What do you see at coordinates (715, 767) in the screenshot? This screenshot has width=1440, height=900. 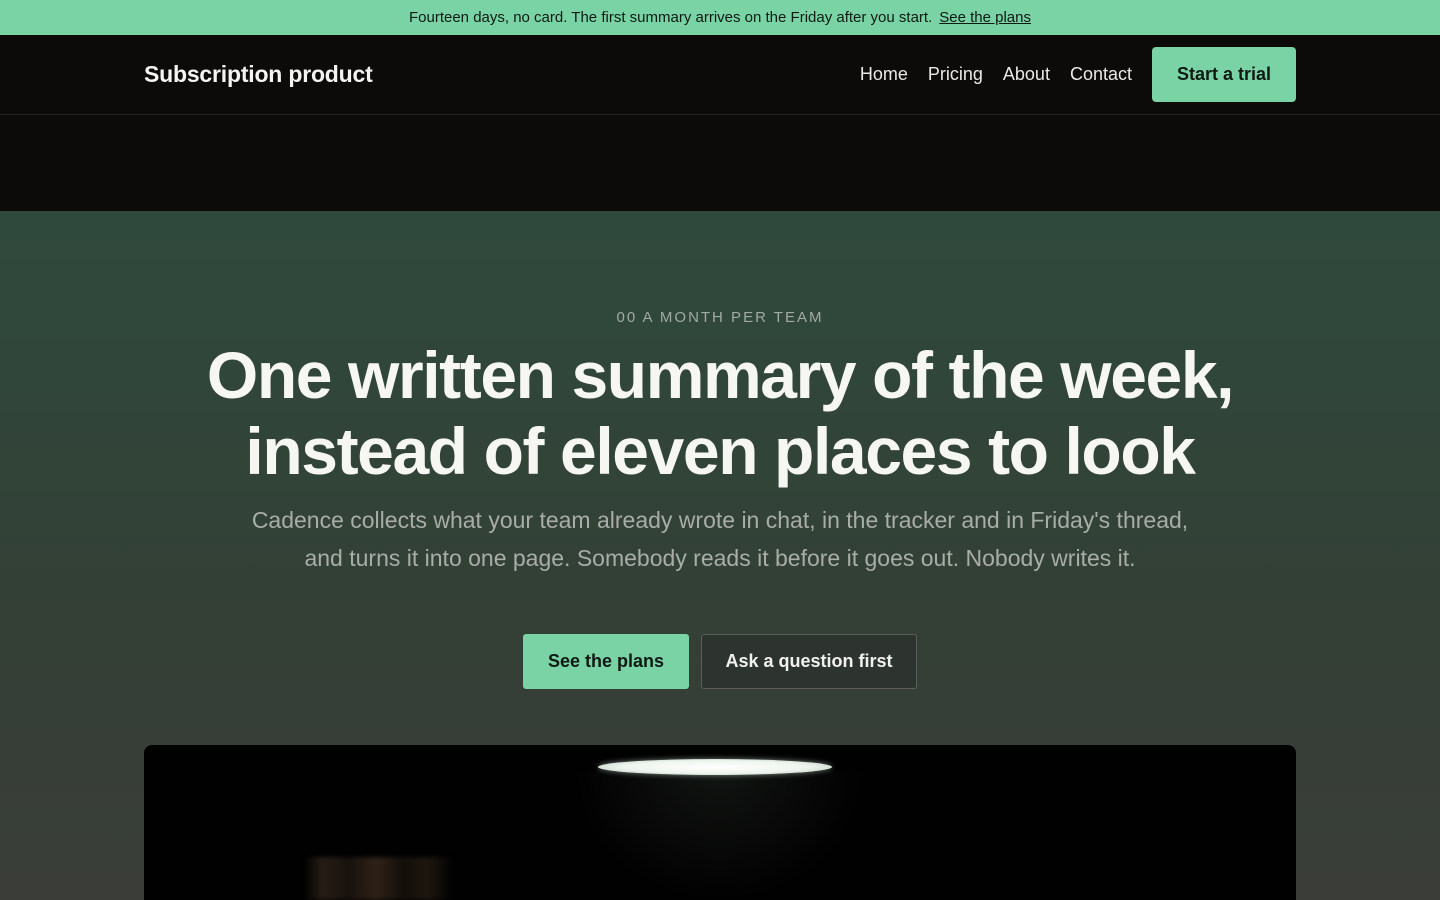 I see `lamp-light` at bounding box center [715, 767].